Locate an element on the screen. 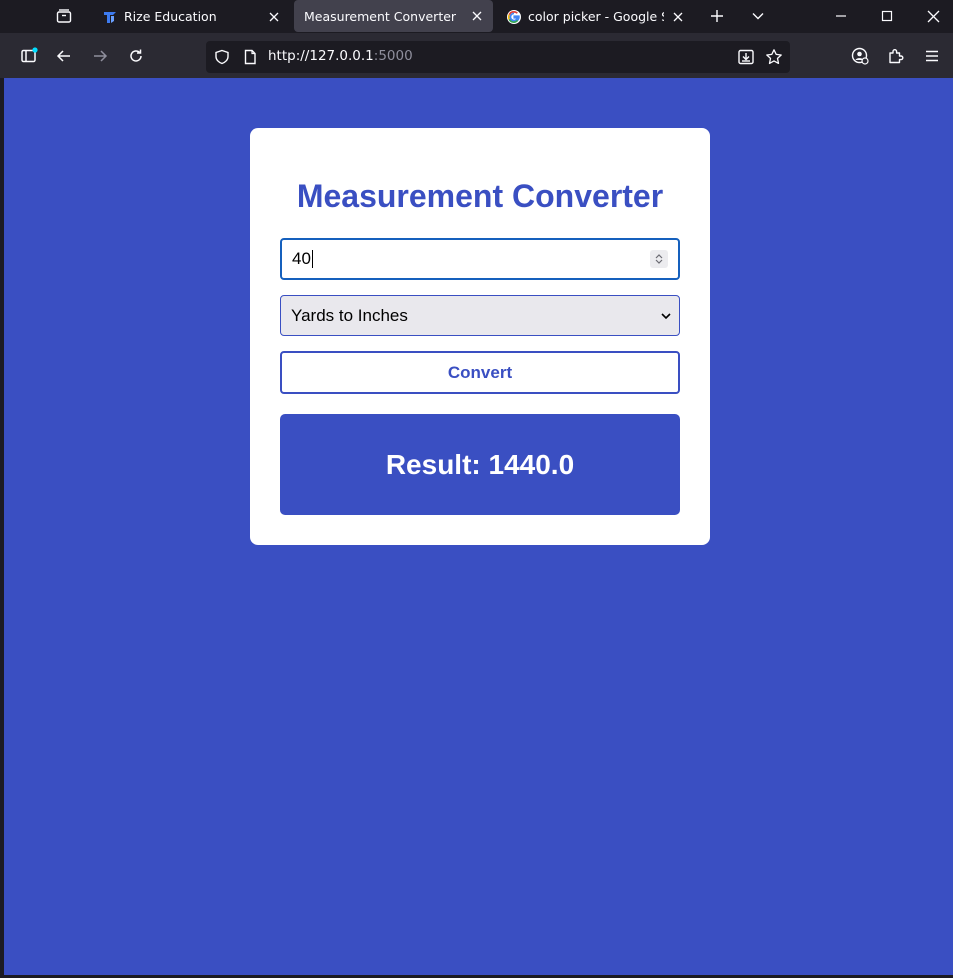  app-menu-button is located at coordinates (932, 56).